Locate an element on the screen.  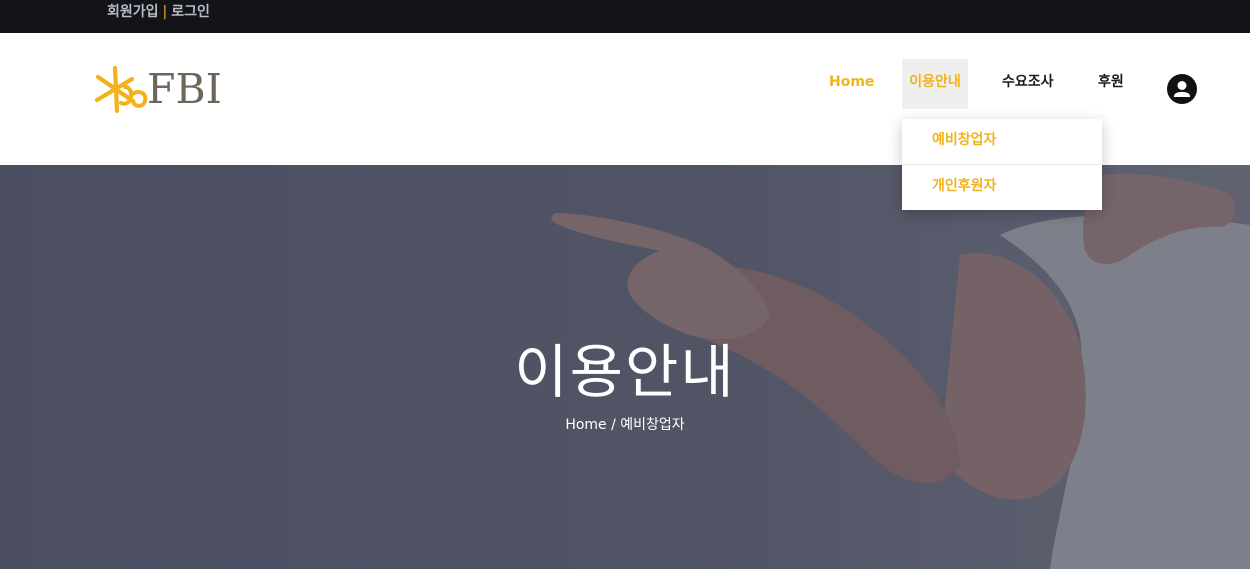
dropdown-item-individual-sponsor: 개인후원자 is located at coordinates (1002, 186).